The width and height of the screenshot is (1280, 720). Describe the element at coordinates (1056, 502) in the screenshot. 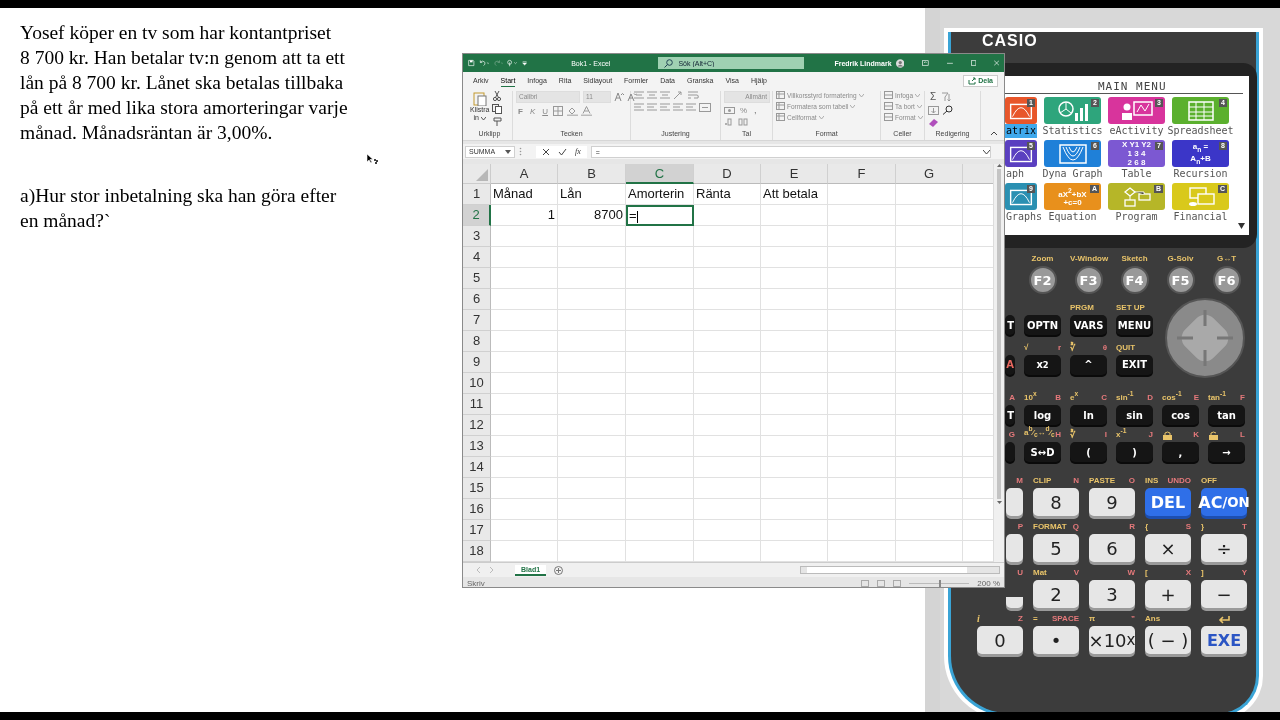

I see `calculator-key: 8` at that location.